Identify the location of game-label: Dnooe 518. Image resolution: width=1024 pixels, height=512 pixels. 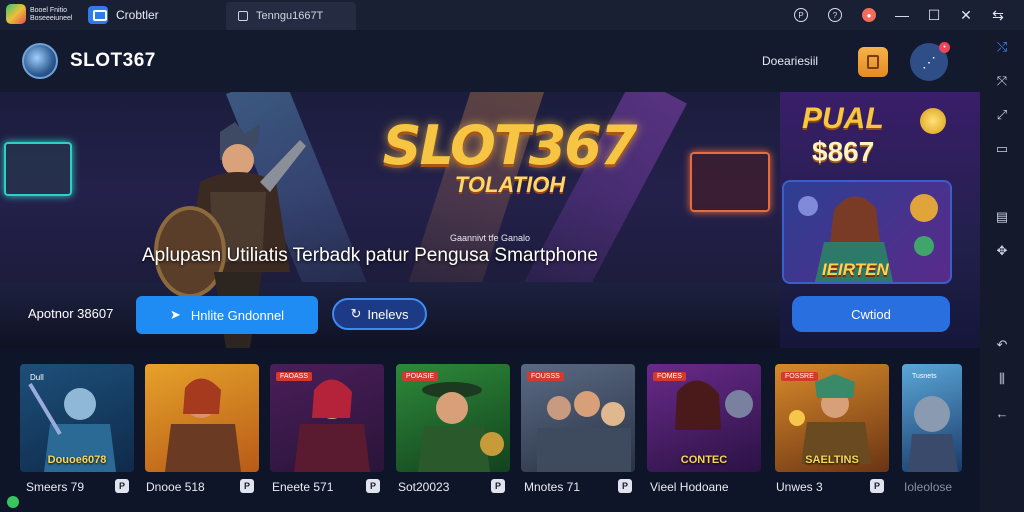
(175, 487).